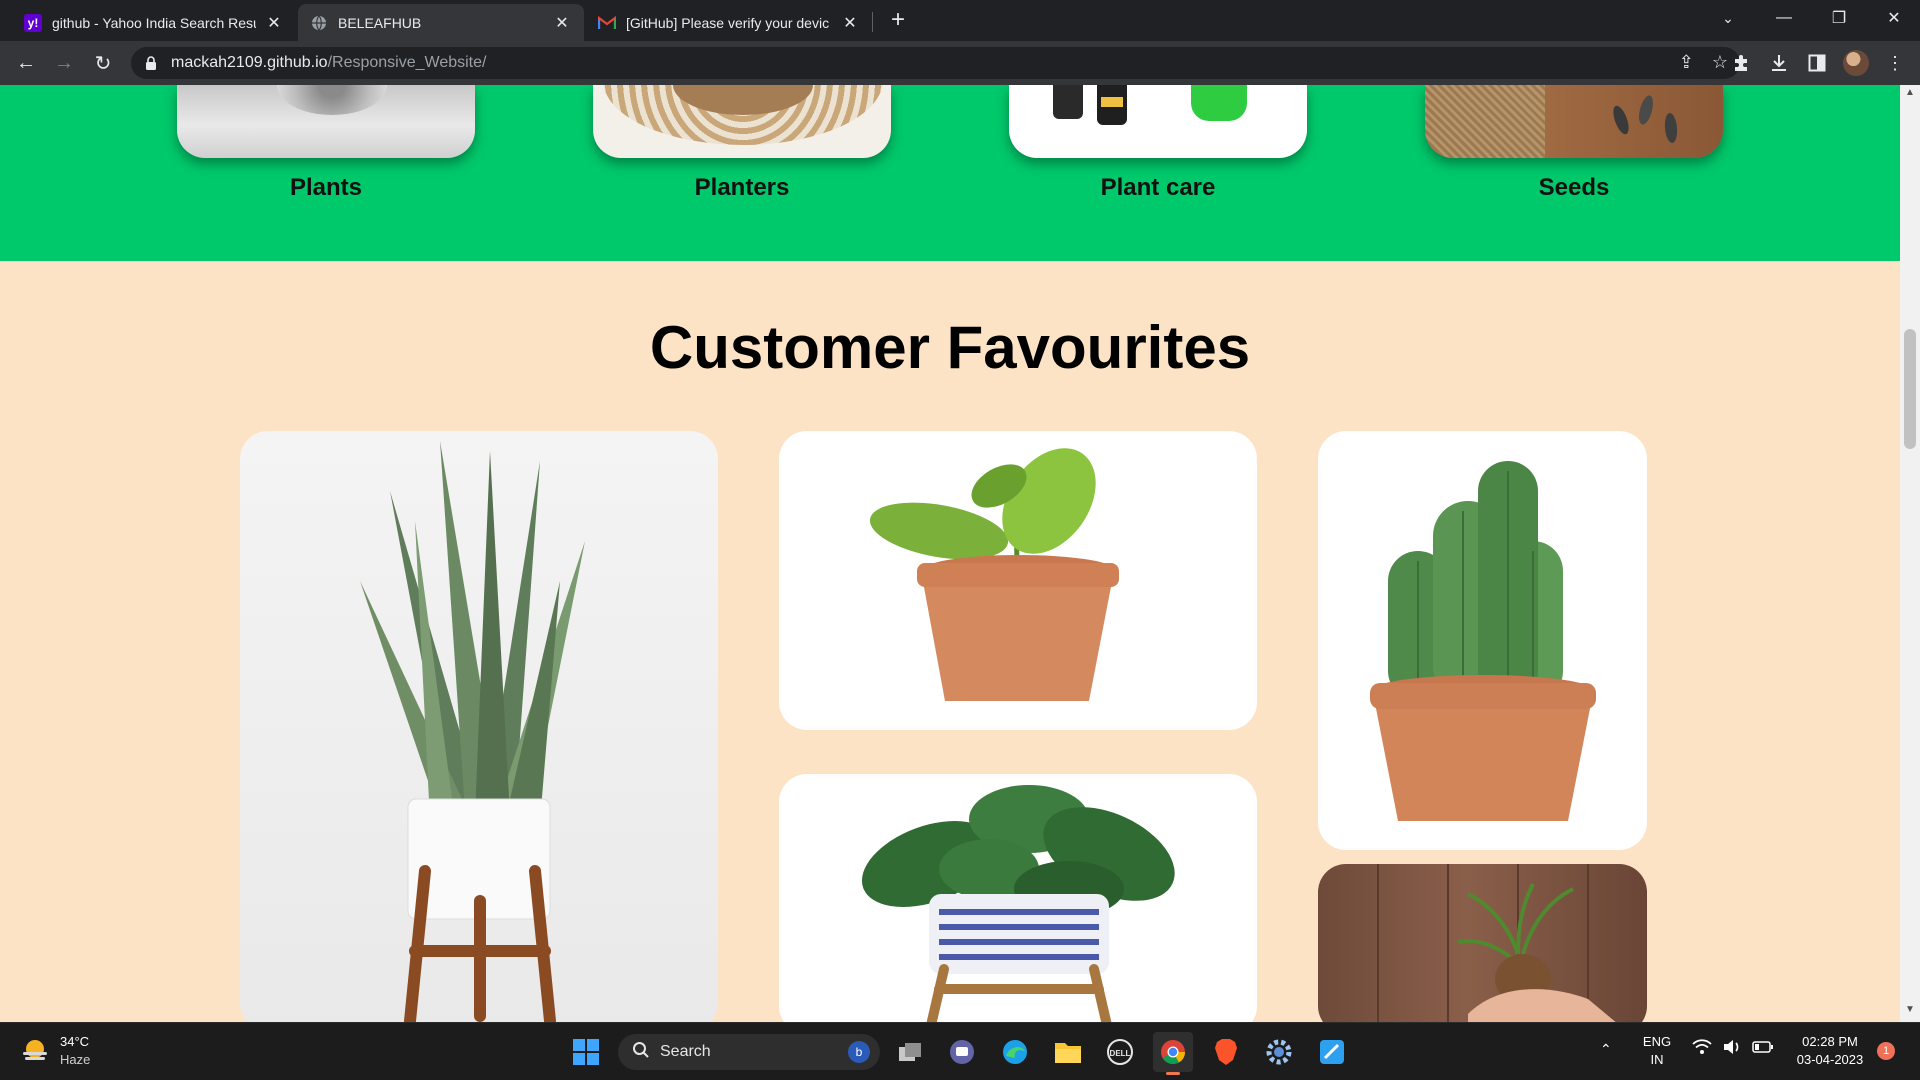  Describe the element at coordinates (1574, 121) in the screenshot. I see `category-image-seeds` at that location.